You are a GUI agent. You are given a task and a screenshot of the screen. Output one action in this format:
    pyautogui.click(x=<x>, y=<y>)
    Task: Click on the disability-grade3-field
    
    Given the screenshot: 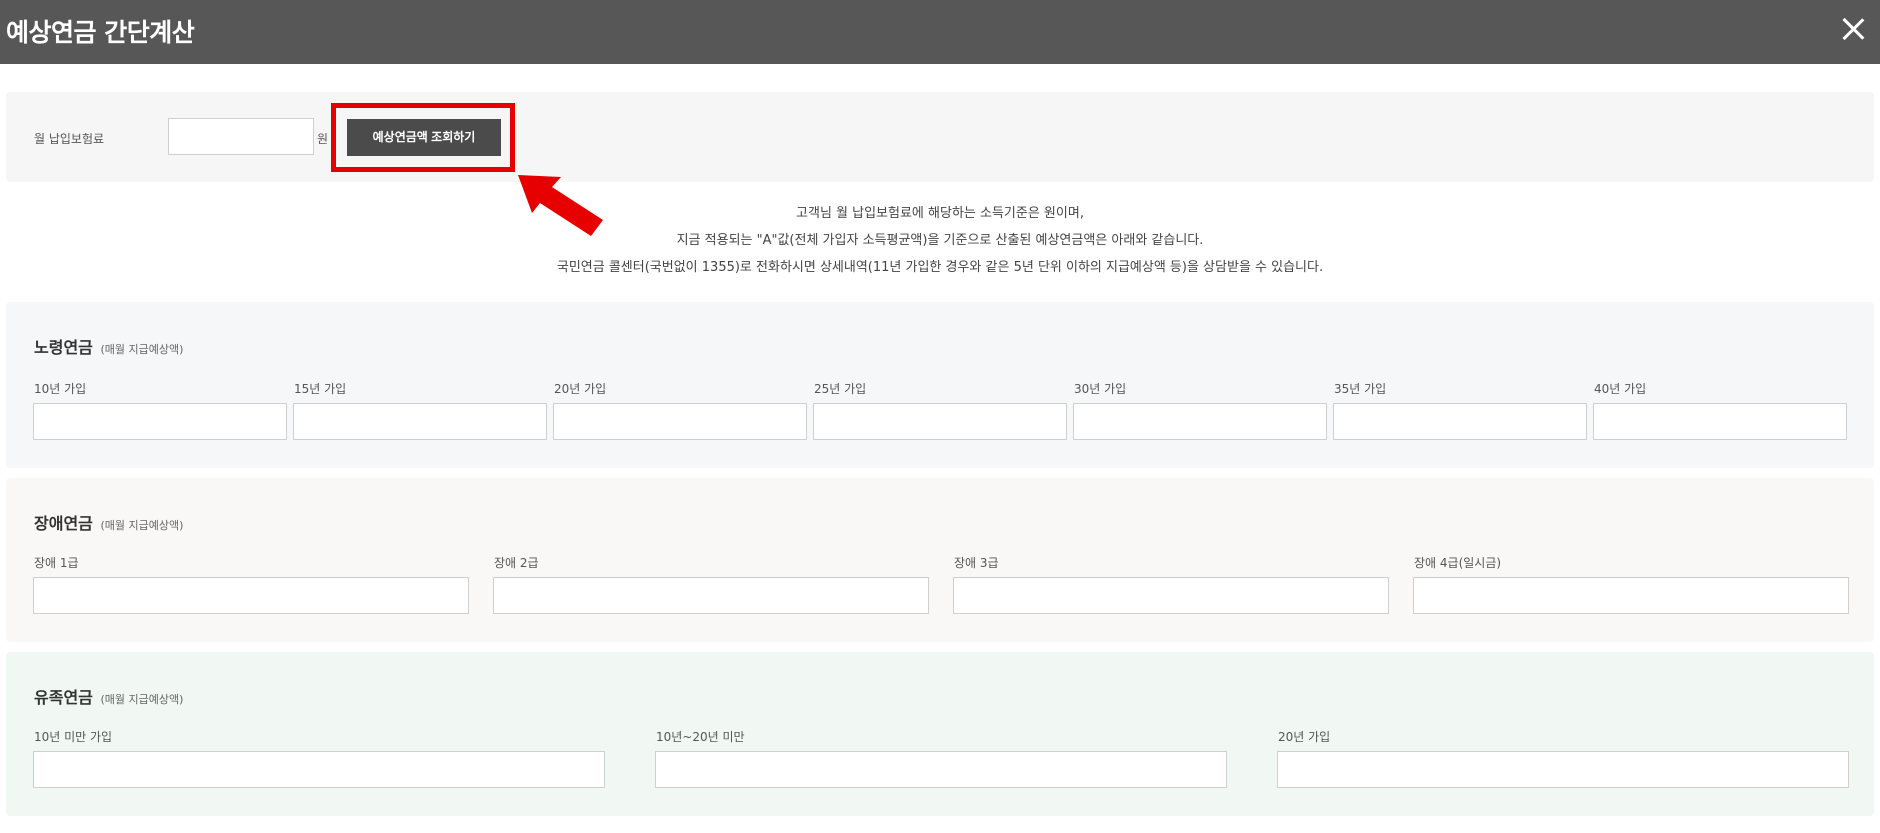 What is the action you would take?
    pyautogui.click(x=1171, y=595)
    